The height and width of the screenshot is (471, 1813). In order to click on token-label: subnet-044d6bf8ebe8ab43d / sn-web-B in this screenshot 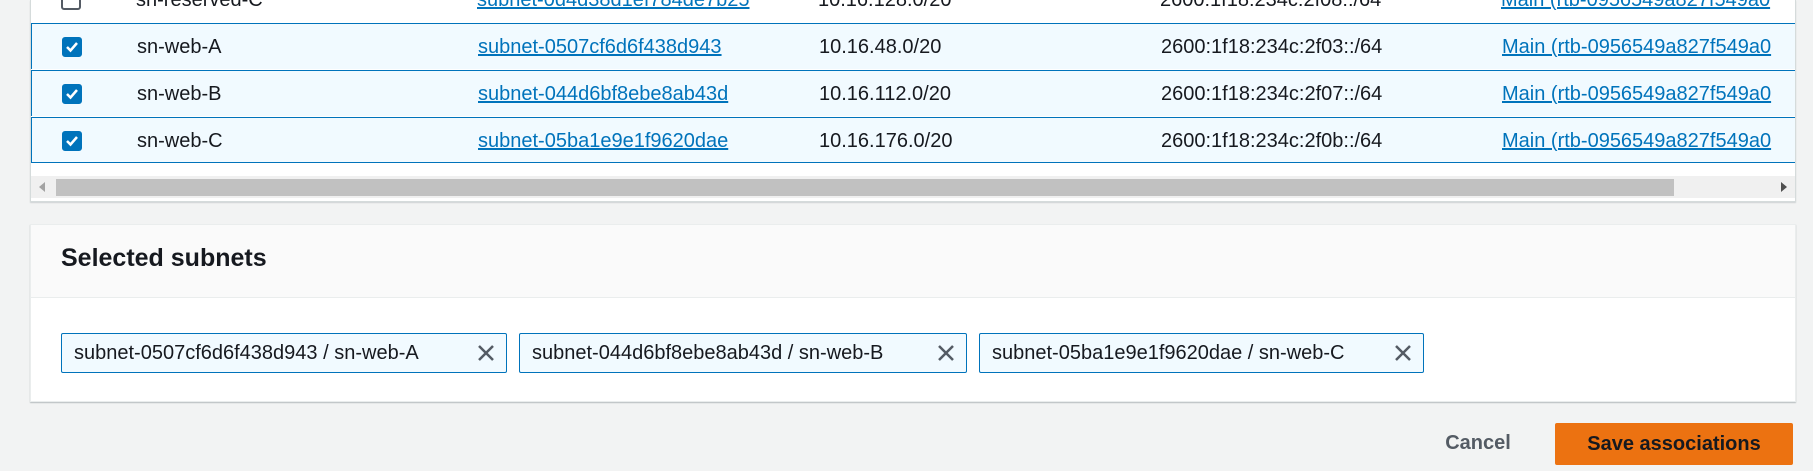, I will do `click(708, 353)`.